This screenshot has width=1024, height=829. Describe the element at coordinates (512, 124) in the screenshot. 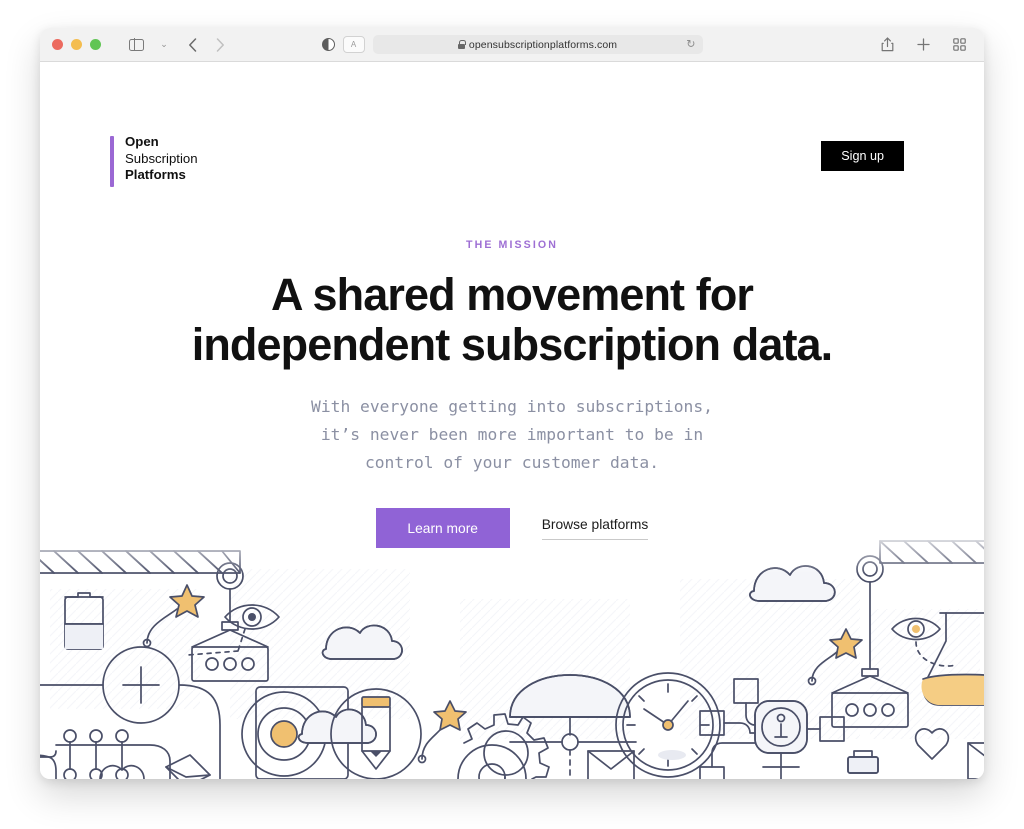

I see `site-header: Open Subscription Platforms Sign up` at that location.